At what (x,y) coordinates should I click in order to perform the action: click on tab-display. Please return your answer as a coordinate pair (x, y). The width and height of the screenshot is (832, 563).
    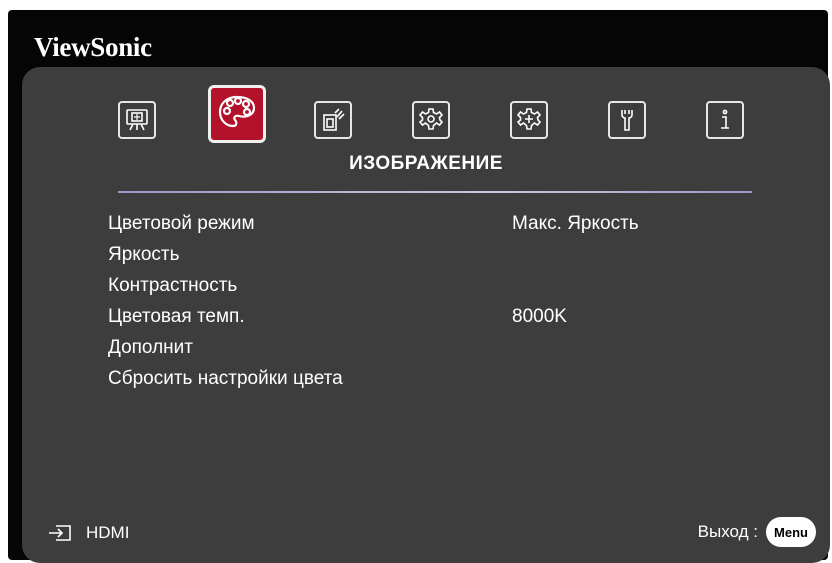
    Looking at the image, I should click on (137, 120).